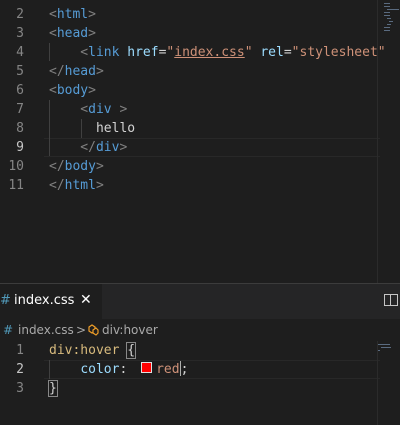  Describe the element at coordinates (16, 166) in the screenshot. I see `line-number: 10` at that location.